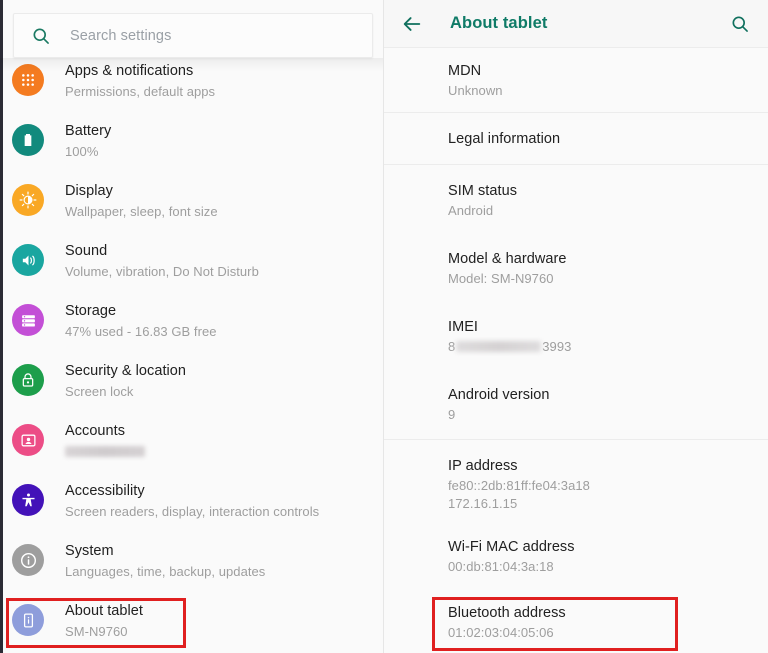 The image size is (768, 653). What do you see at coordinates (501, 566) in the screenshot?
I see `info-row-value: 00:db:81:04:3a:18` at bounding box center [501, 566].